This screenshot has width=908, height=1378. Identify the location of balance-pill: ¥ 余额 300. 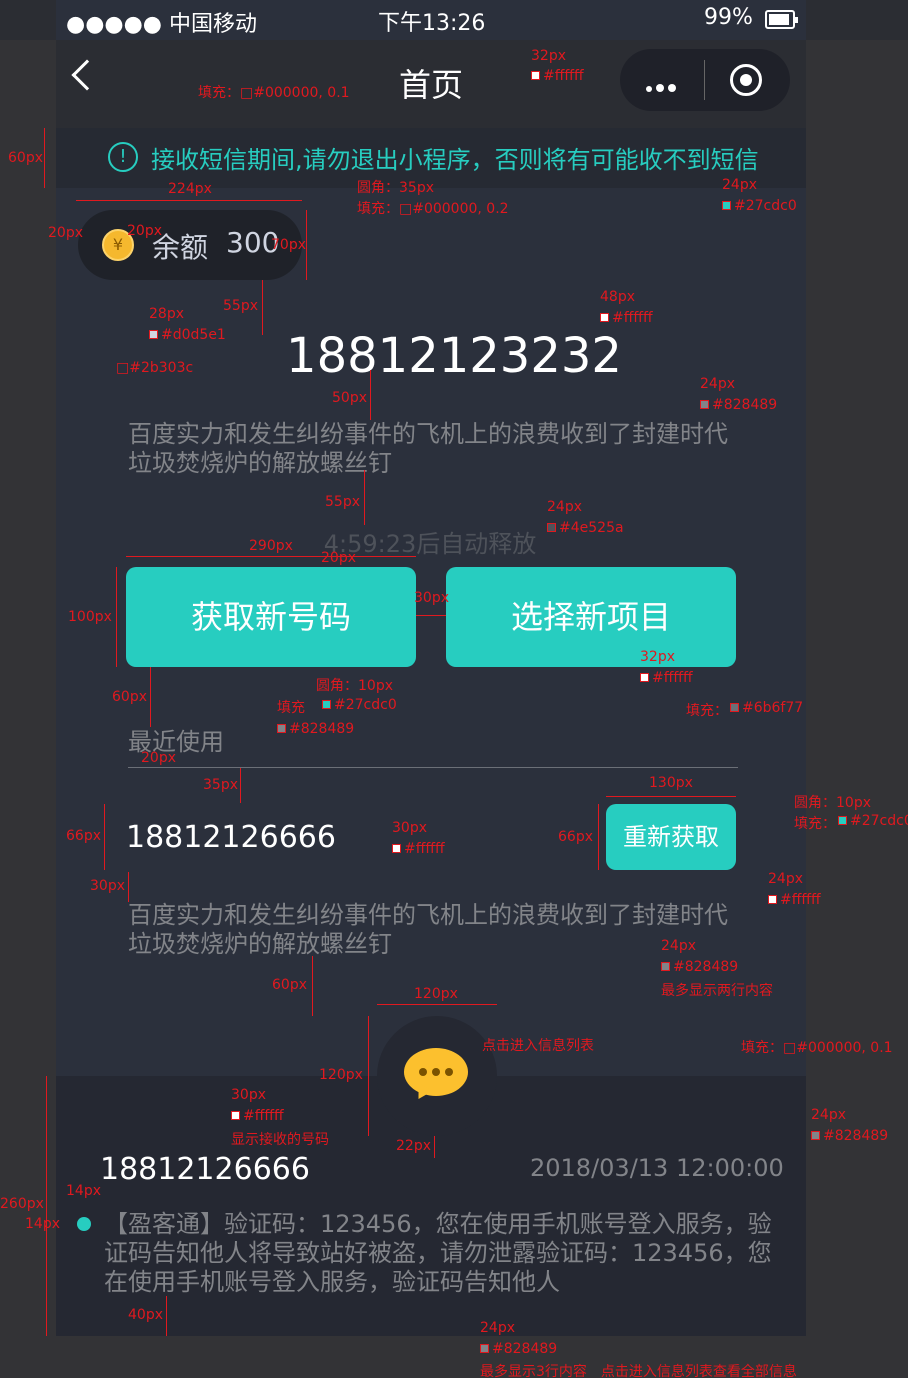
(190, 245).